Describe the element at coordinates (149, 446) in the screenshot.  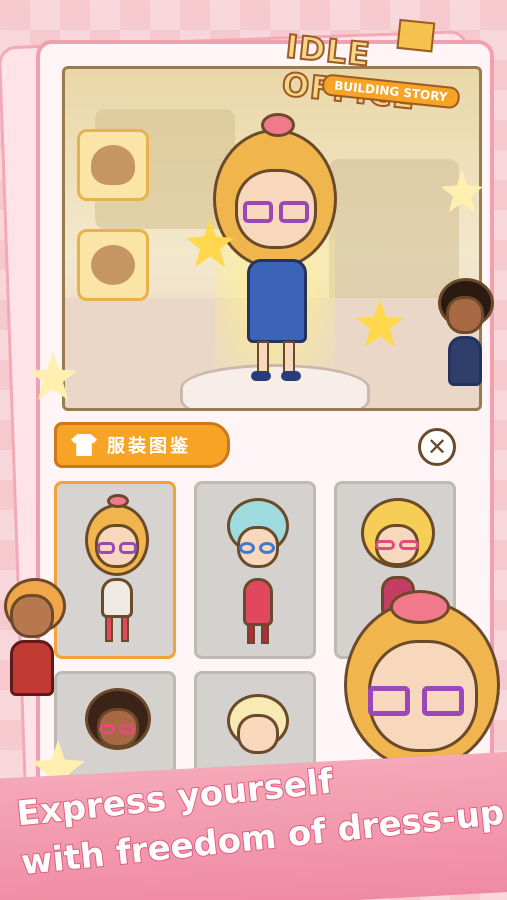
I see `outfit-catalog-label: 服装图鉴` at that location.